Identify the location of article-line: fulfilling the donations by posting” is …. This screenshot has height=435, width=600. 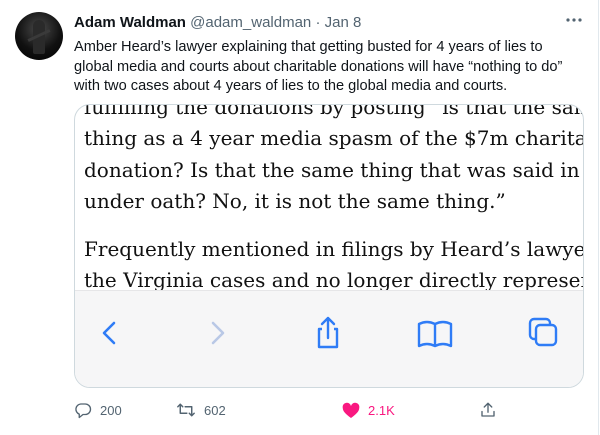
(333, 112).